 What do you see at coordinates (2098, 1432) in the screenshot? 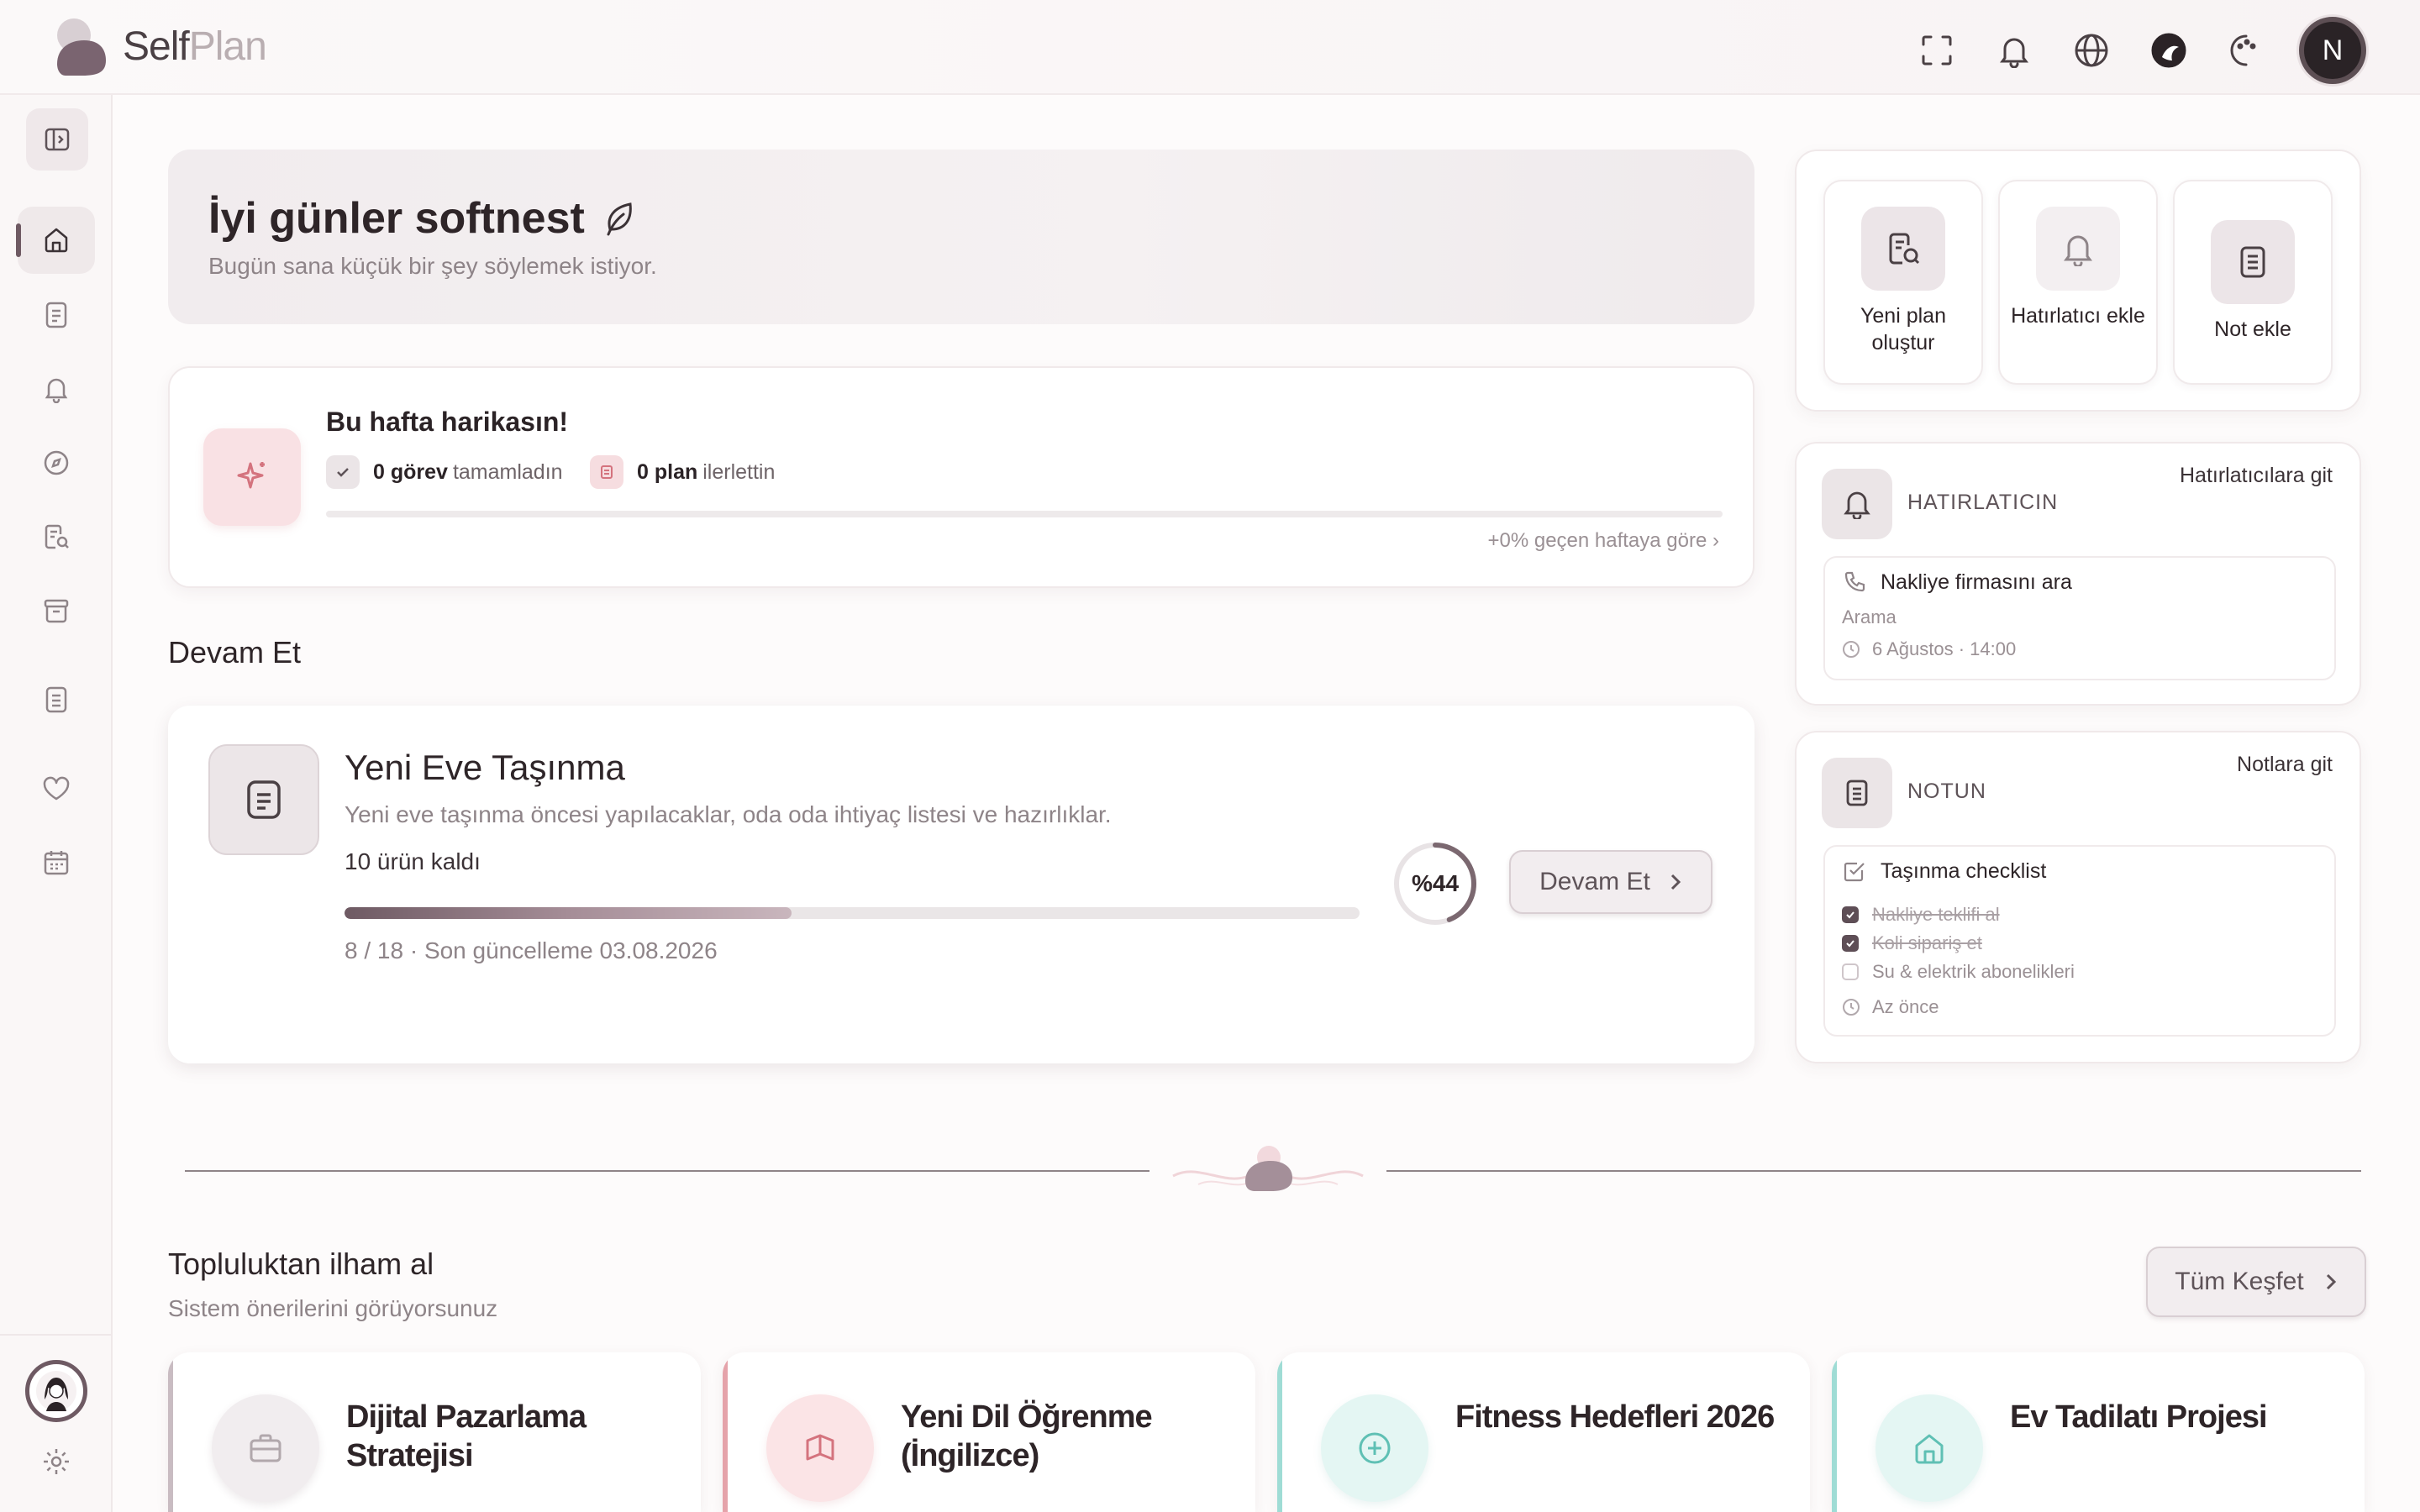
I see `community-card: Ev Tadilatı Projesi` at bounding box center [2098, 1432].